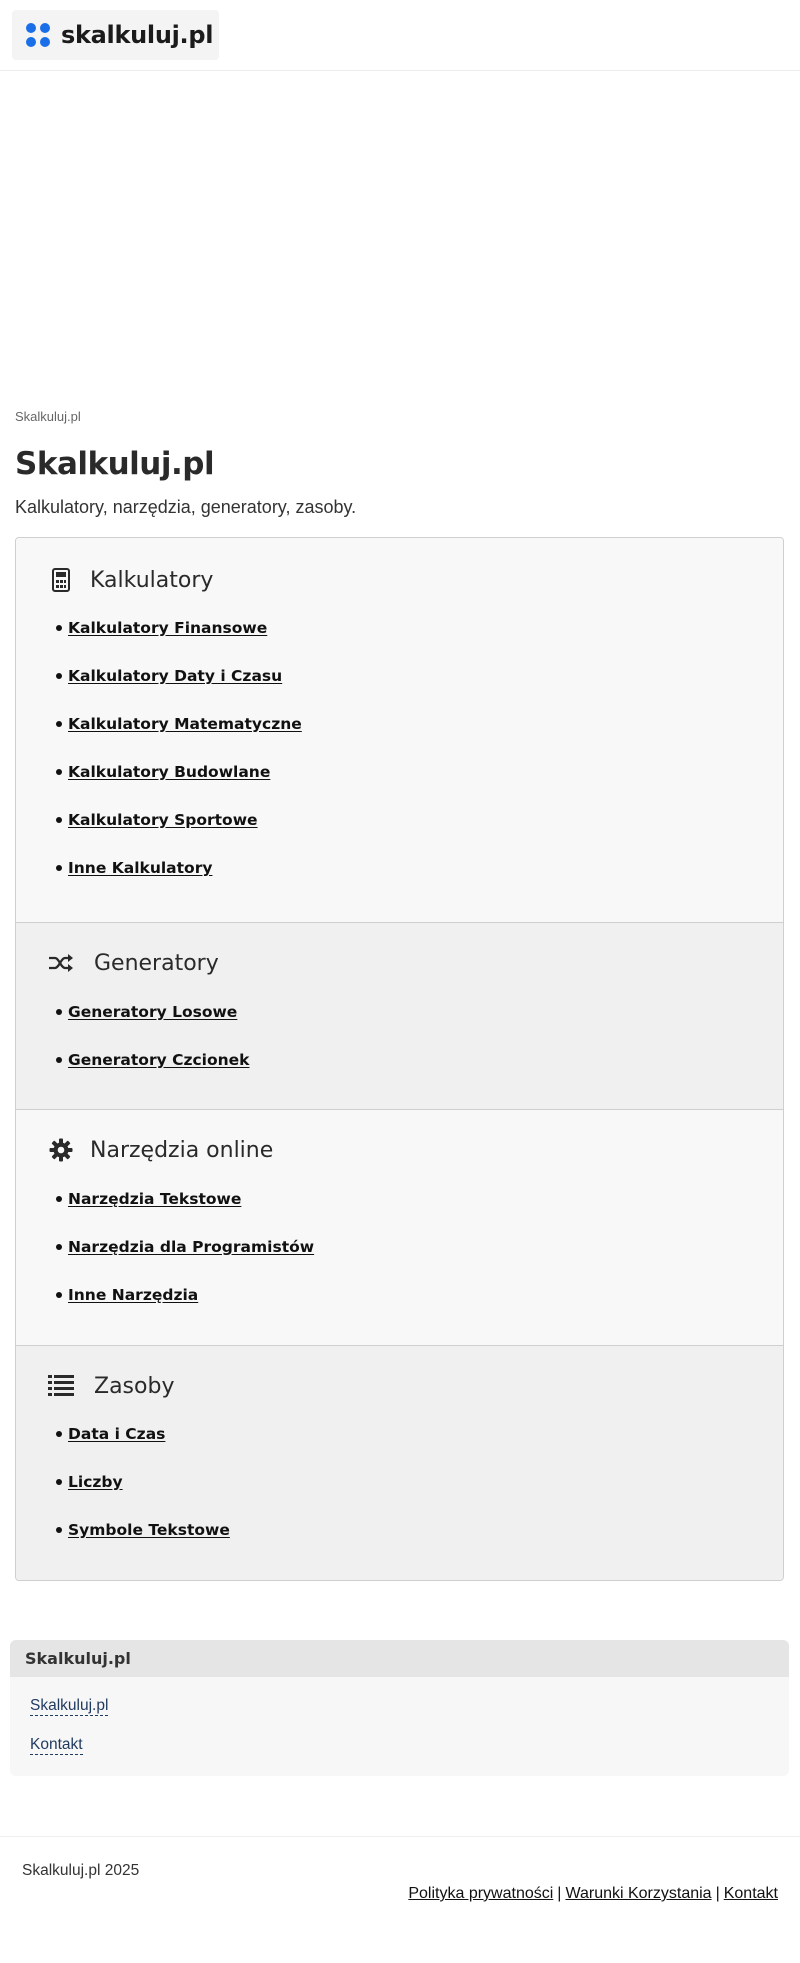 The width and height of the screenshot is (800, 1963). What do you see at coordinates (419, 820) in the screenshot?
I see `list-item: Kalkulatory Sportowe` at bounding box center [419, 820].